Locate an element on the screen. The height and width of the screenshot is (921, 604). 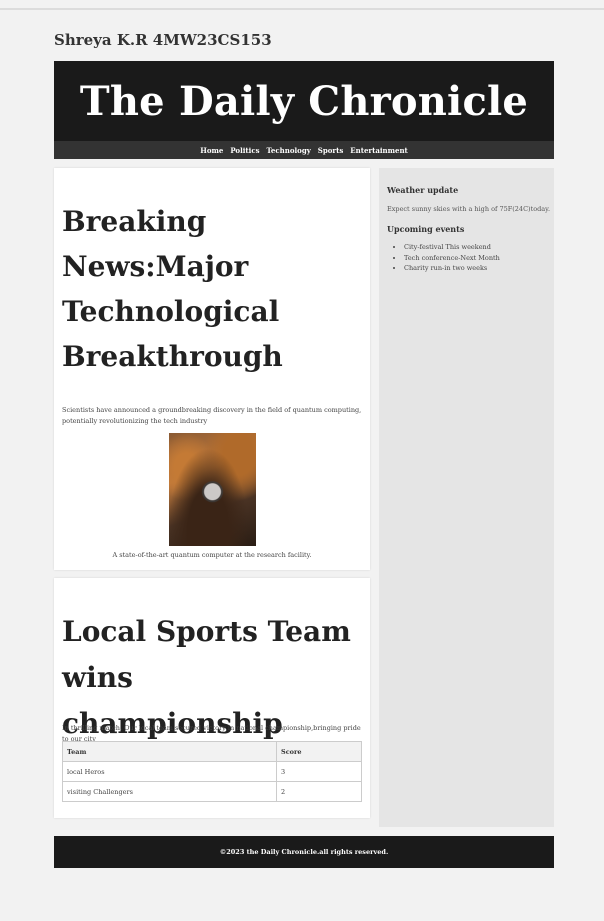
nav-link-technology: Technology is located at coordinates (289, 150).